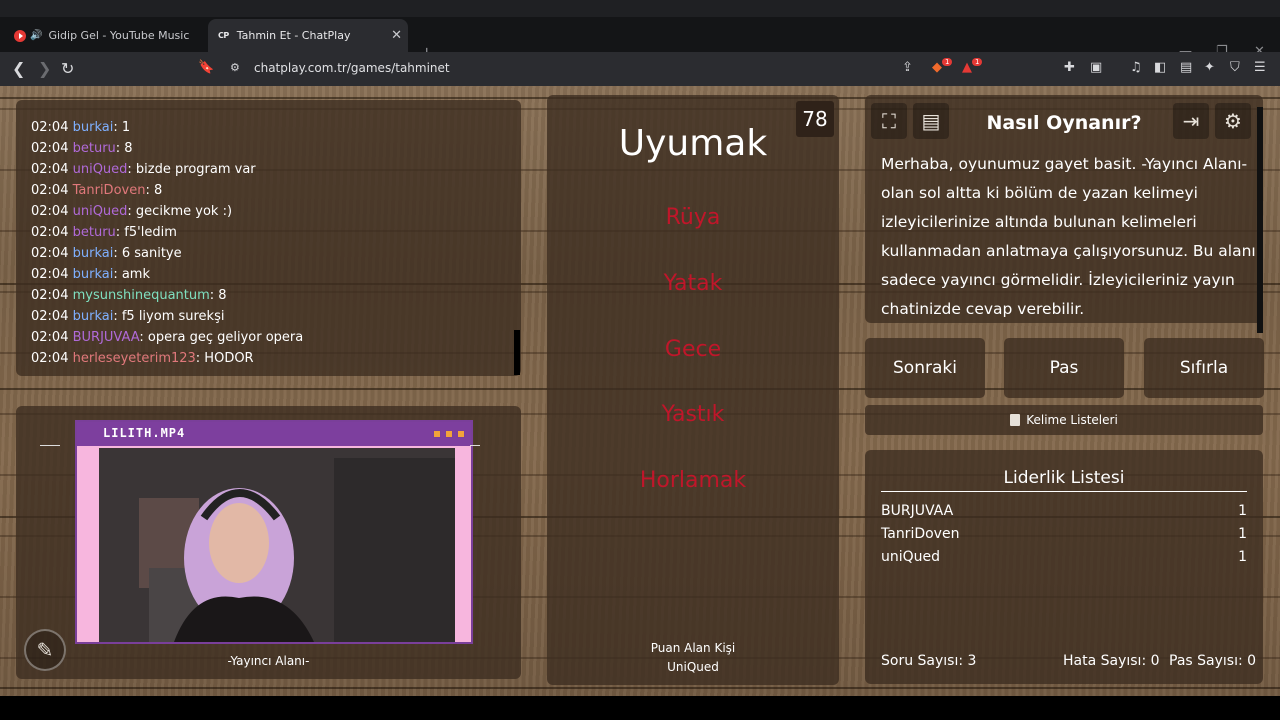 Image resolution: width=1280 pixels, height=720 pixels. Describe the element at coordinates (180, 211) in the screenshot. I see `chat-text: : gecikme yok :)` at that location.